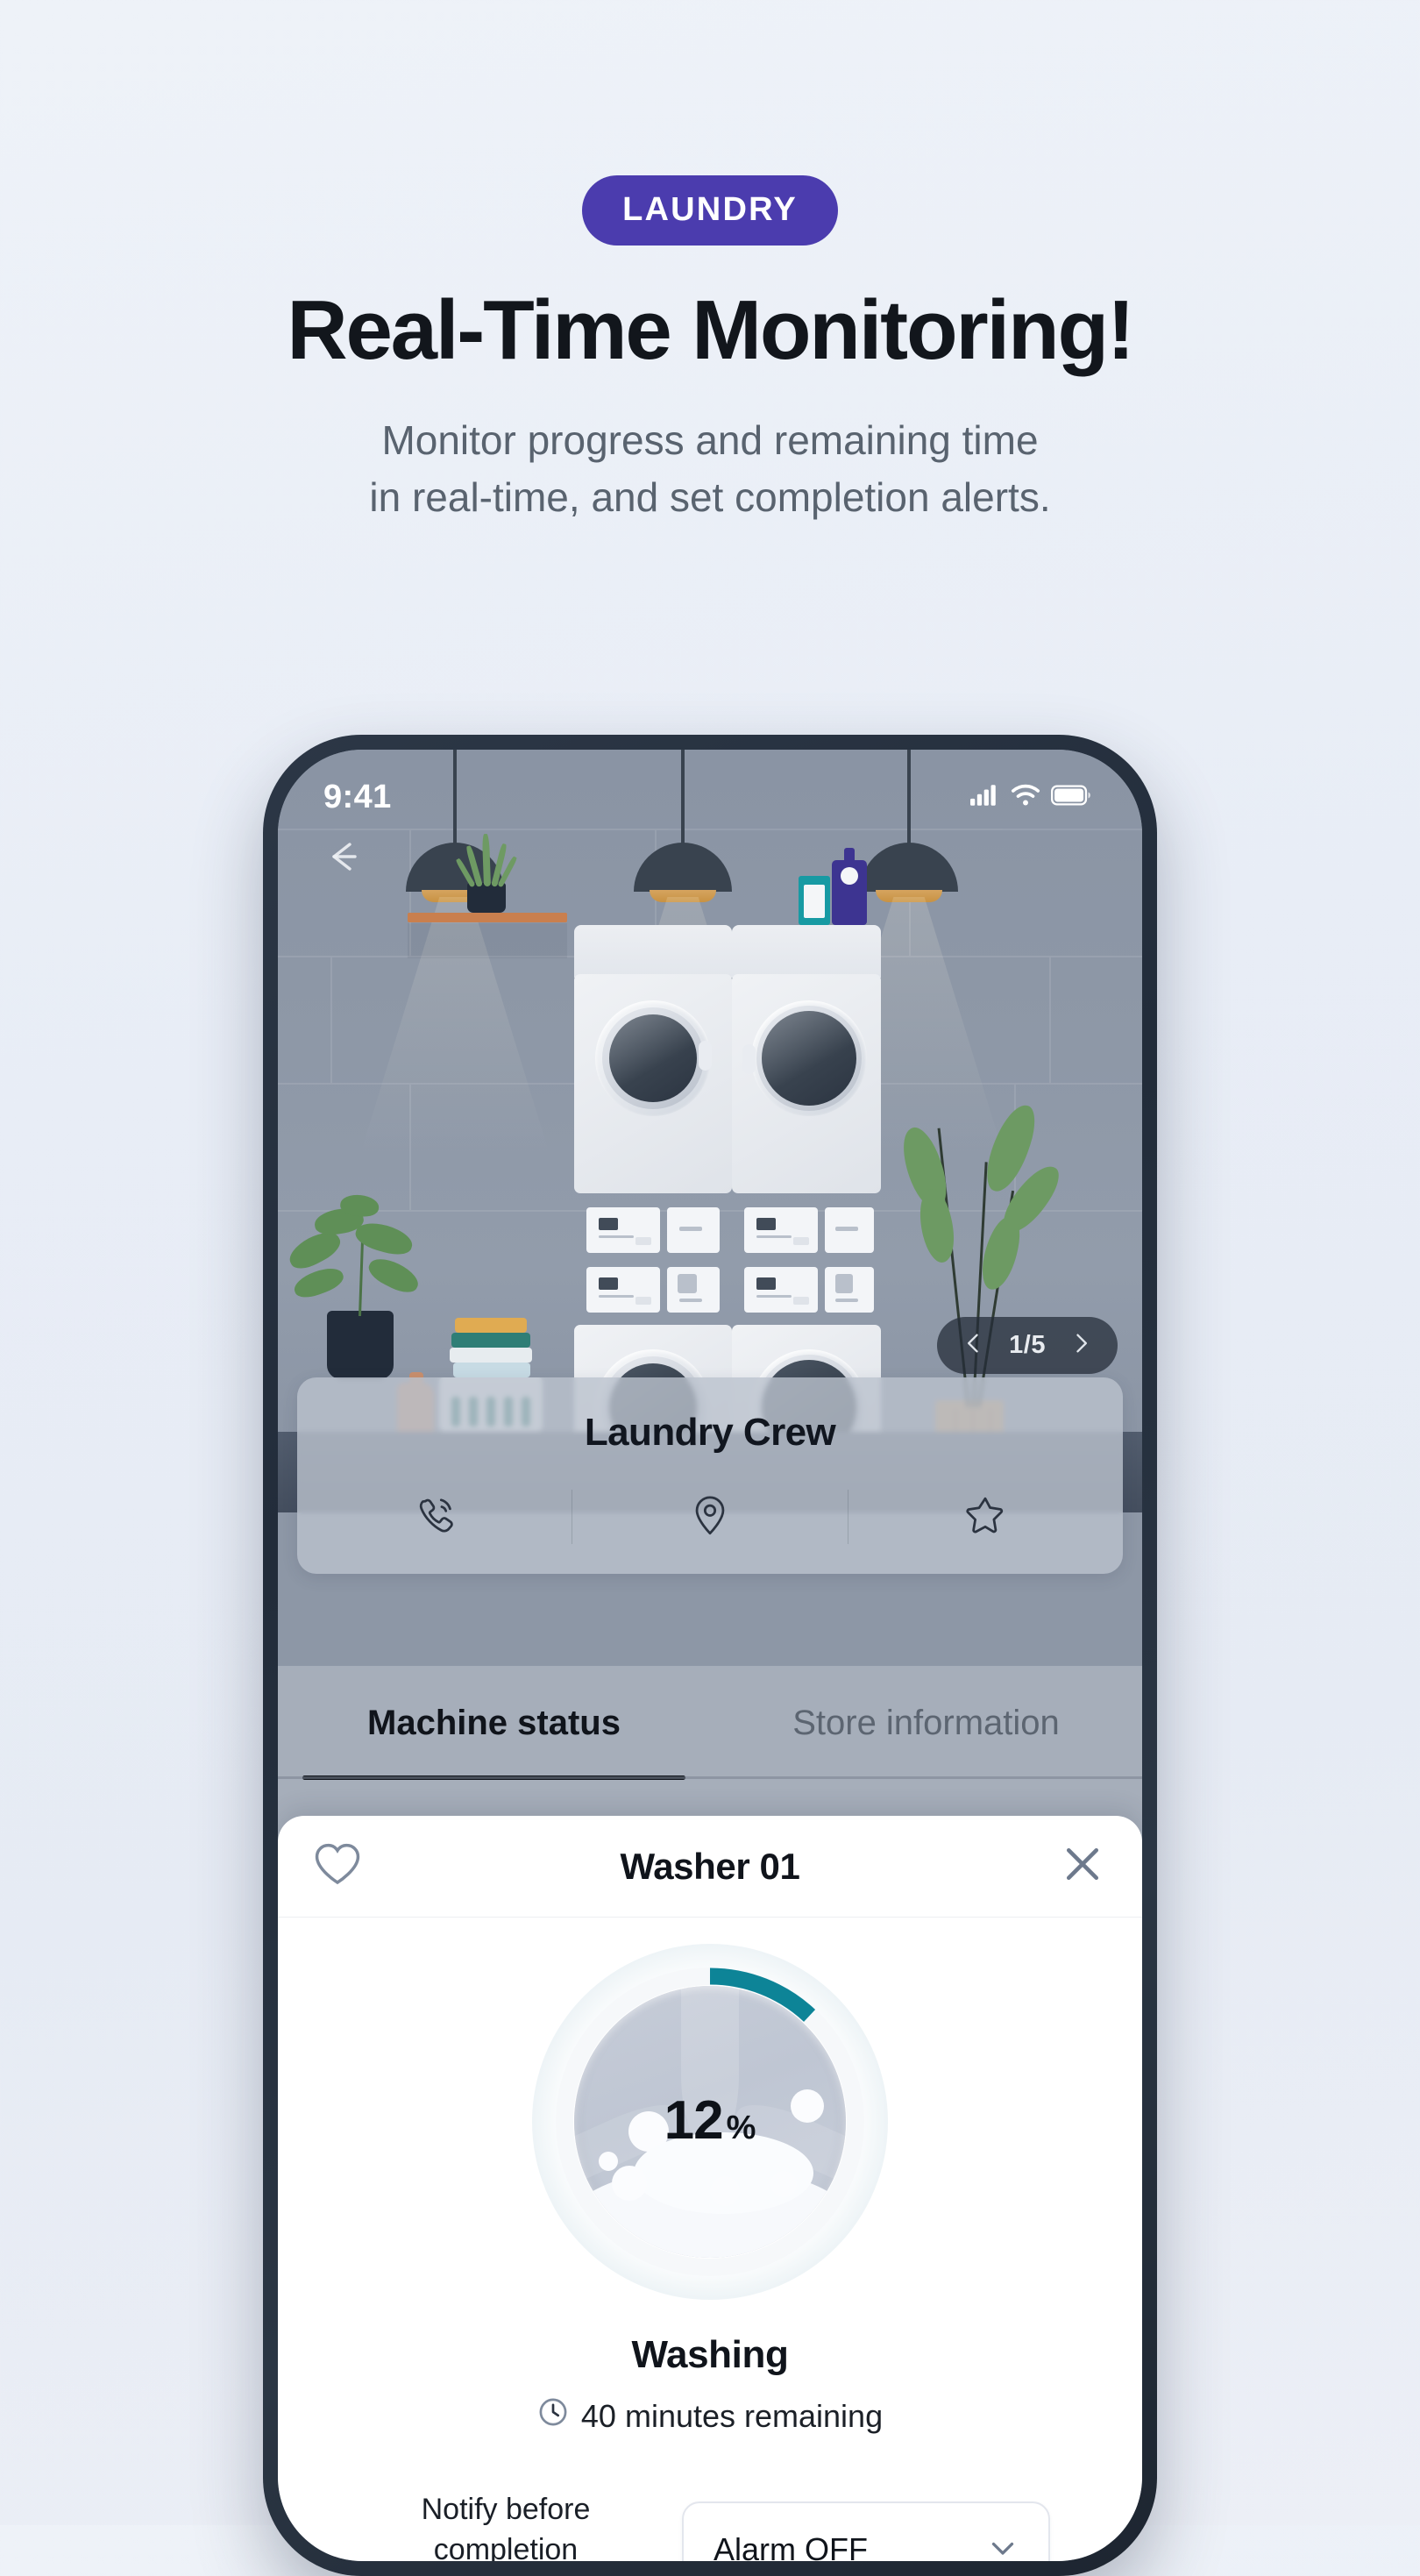 The height and width of the screenshot is (2576, 1420). I want to click on alarm-select: Alarm OFF, so click(866, 2531).